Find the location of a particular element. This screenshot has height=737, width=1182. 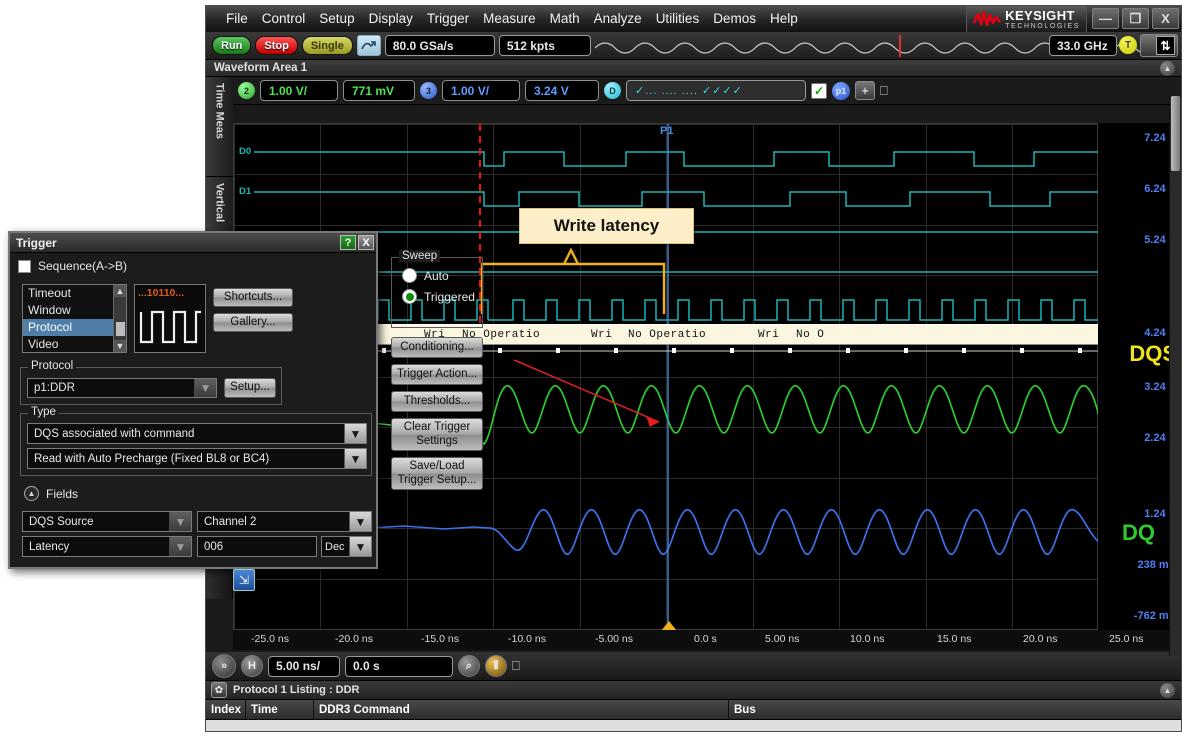

trigger-type-window: Window is located at coordinates (74, 310).